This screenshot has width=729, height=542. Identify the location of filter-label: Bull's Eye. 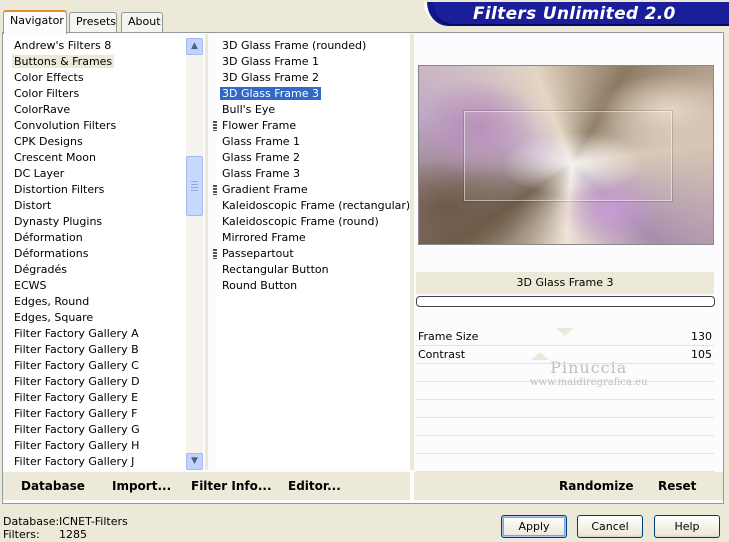
(249, 109).